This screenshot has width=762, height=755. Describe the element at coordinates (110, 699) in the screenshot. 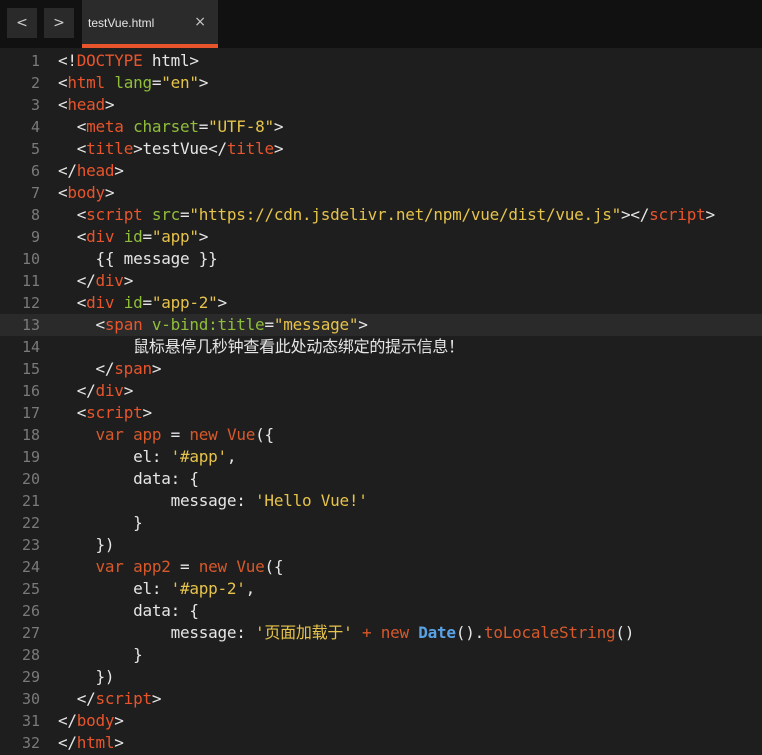

I see `code-line: </script>` at that location.